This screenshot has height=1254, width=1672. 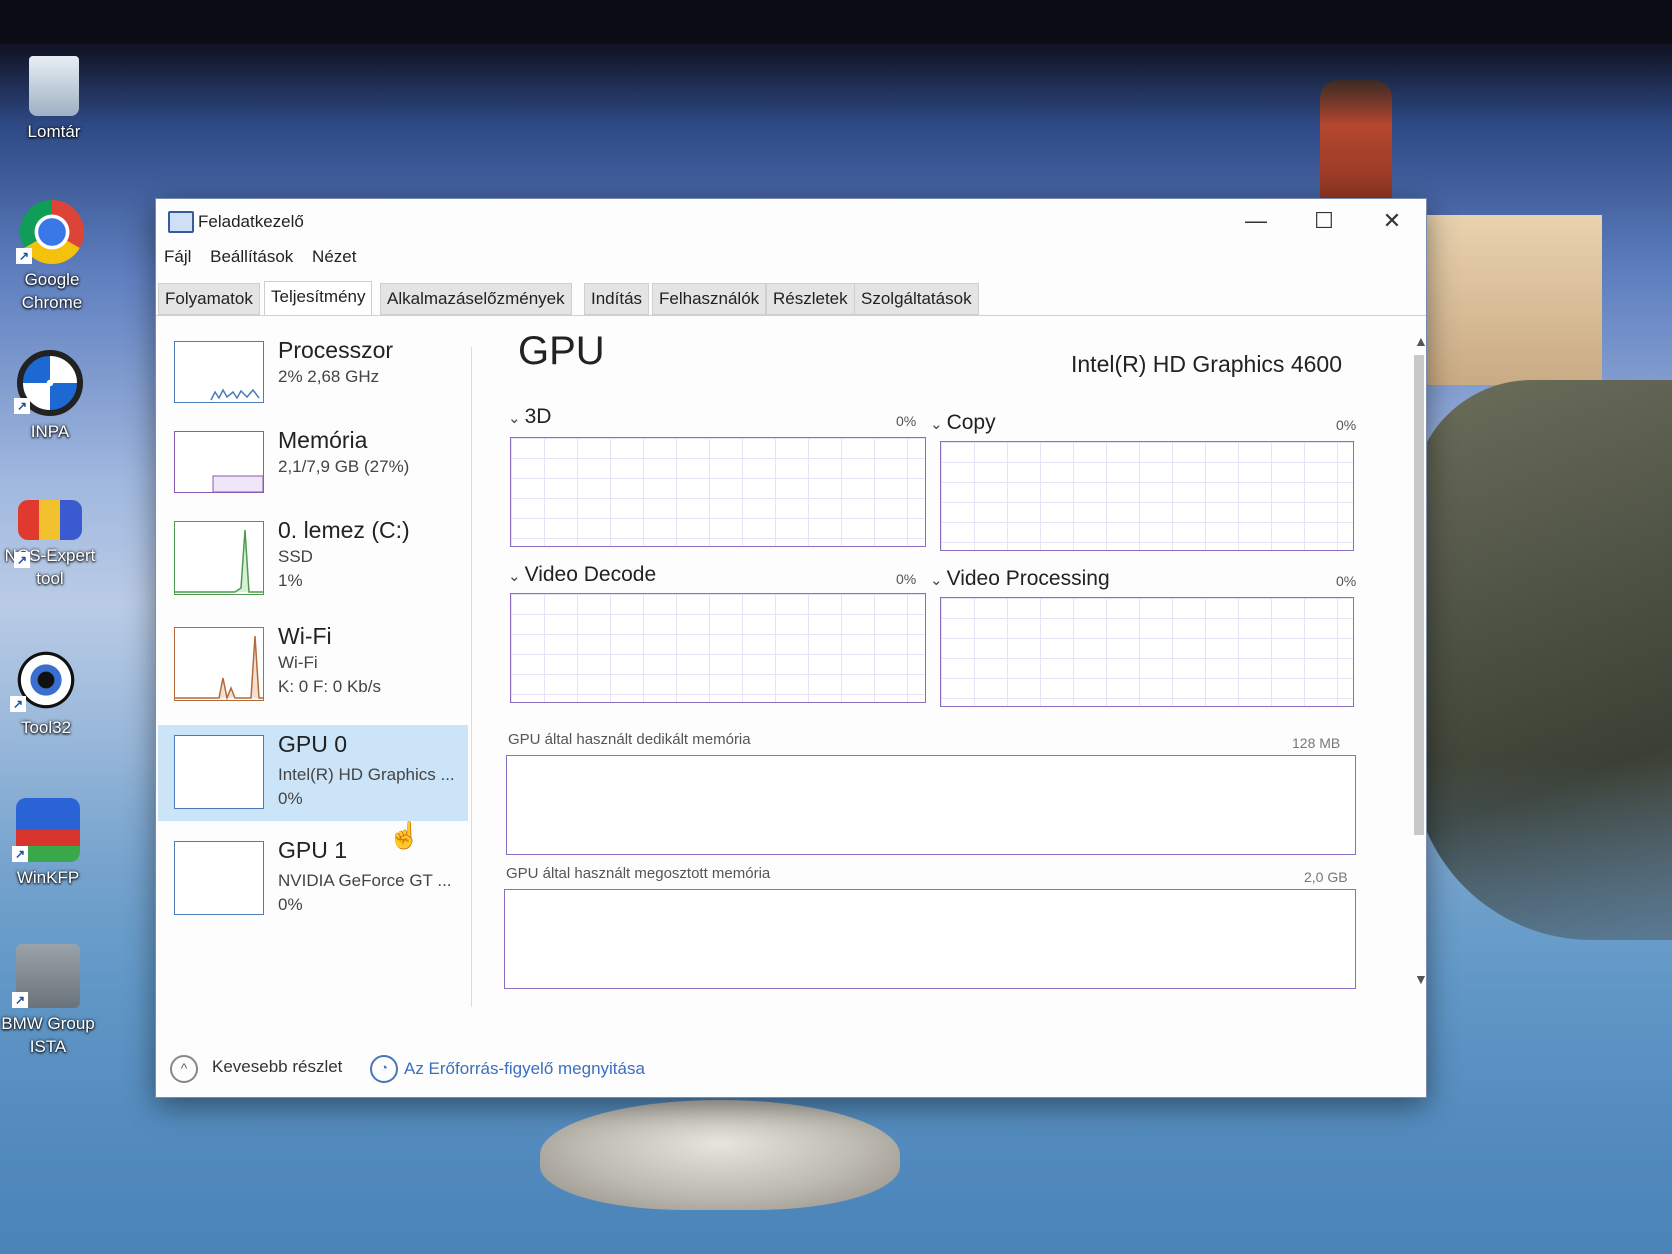 What do you see at coordinates (209, 299) in the screenshot?
I see `tab-processes: Folyamatok` at bounding box center [209, 299].